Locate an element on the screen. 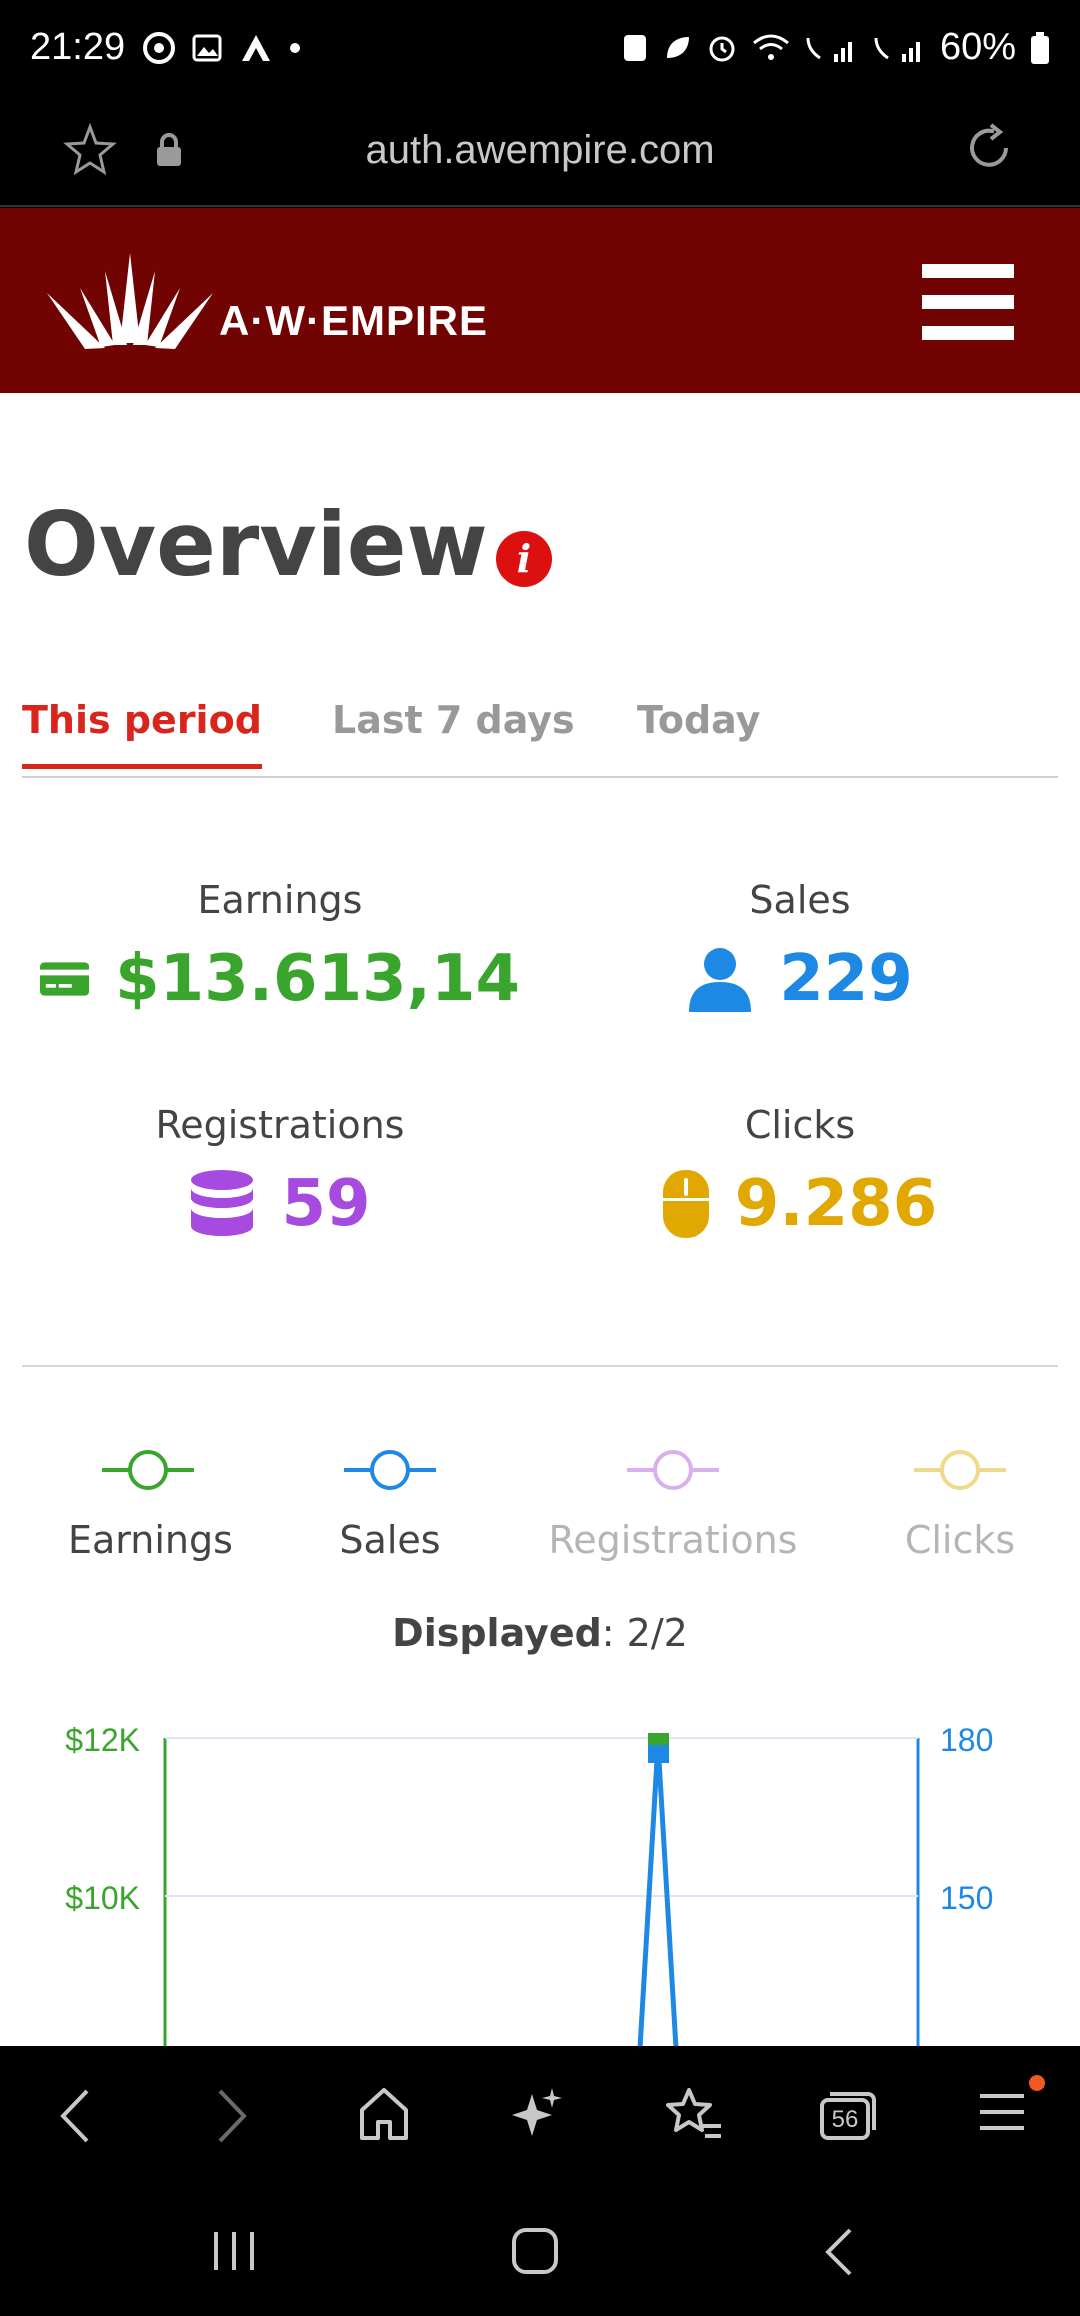  logo-text: A·W·EMPIRE is located at coordinates (353, 320).